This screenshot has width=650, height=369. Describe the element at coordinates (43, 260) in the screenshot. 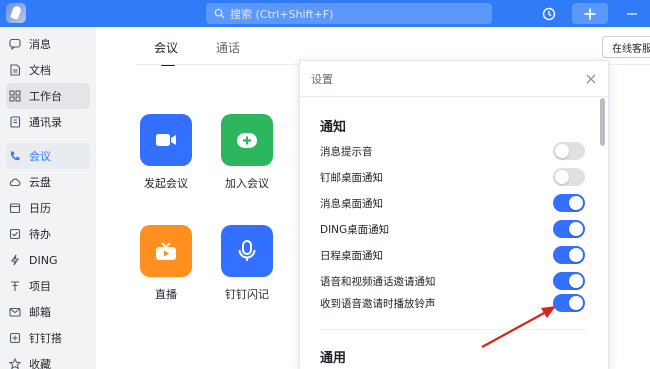

I see `sidebar-item-label: DING` at that location.